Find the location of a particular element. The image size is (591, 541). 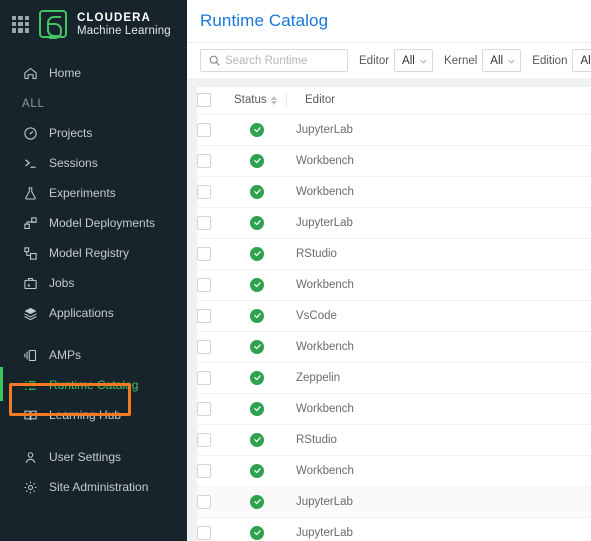

column-header-status: Status is located at coordinates (265, 101).